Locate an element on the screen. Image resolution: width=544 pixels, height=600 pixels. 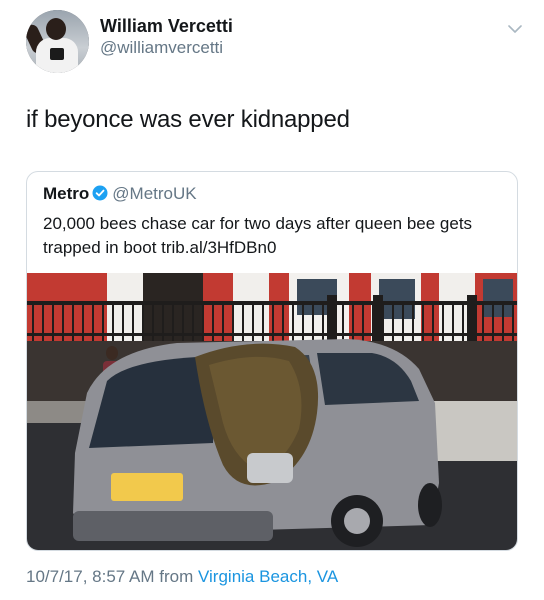
location-link: Virginia Beach, VA is located at coordinates (268, 576).